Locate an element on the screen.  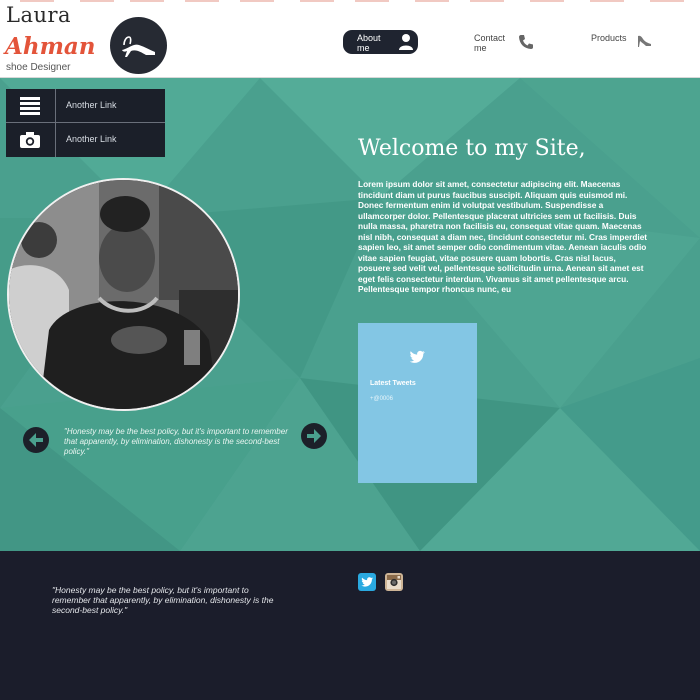
side-menu-item-link-2: Another Link is located at coordinates (85, 140).